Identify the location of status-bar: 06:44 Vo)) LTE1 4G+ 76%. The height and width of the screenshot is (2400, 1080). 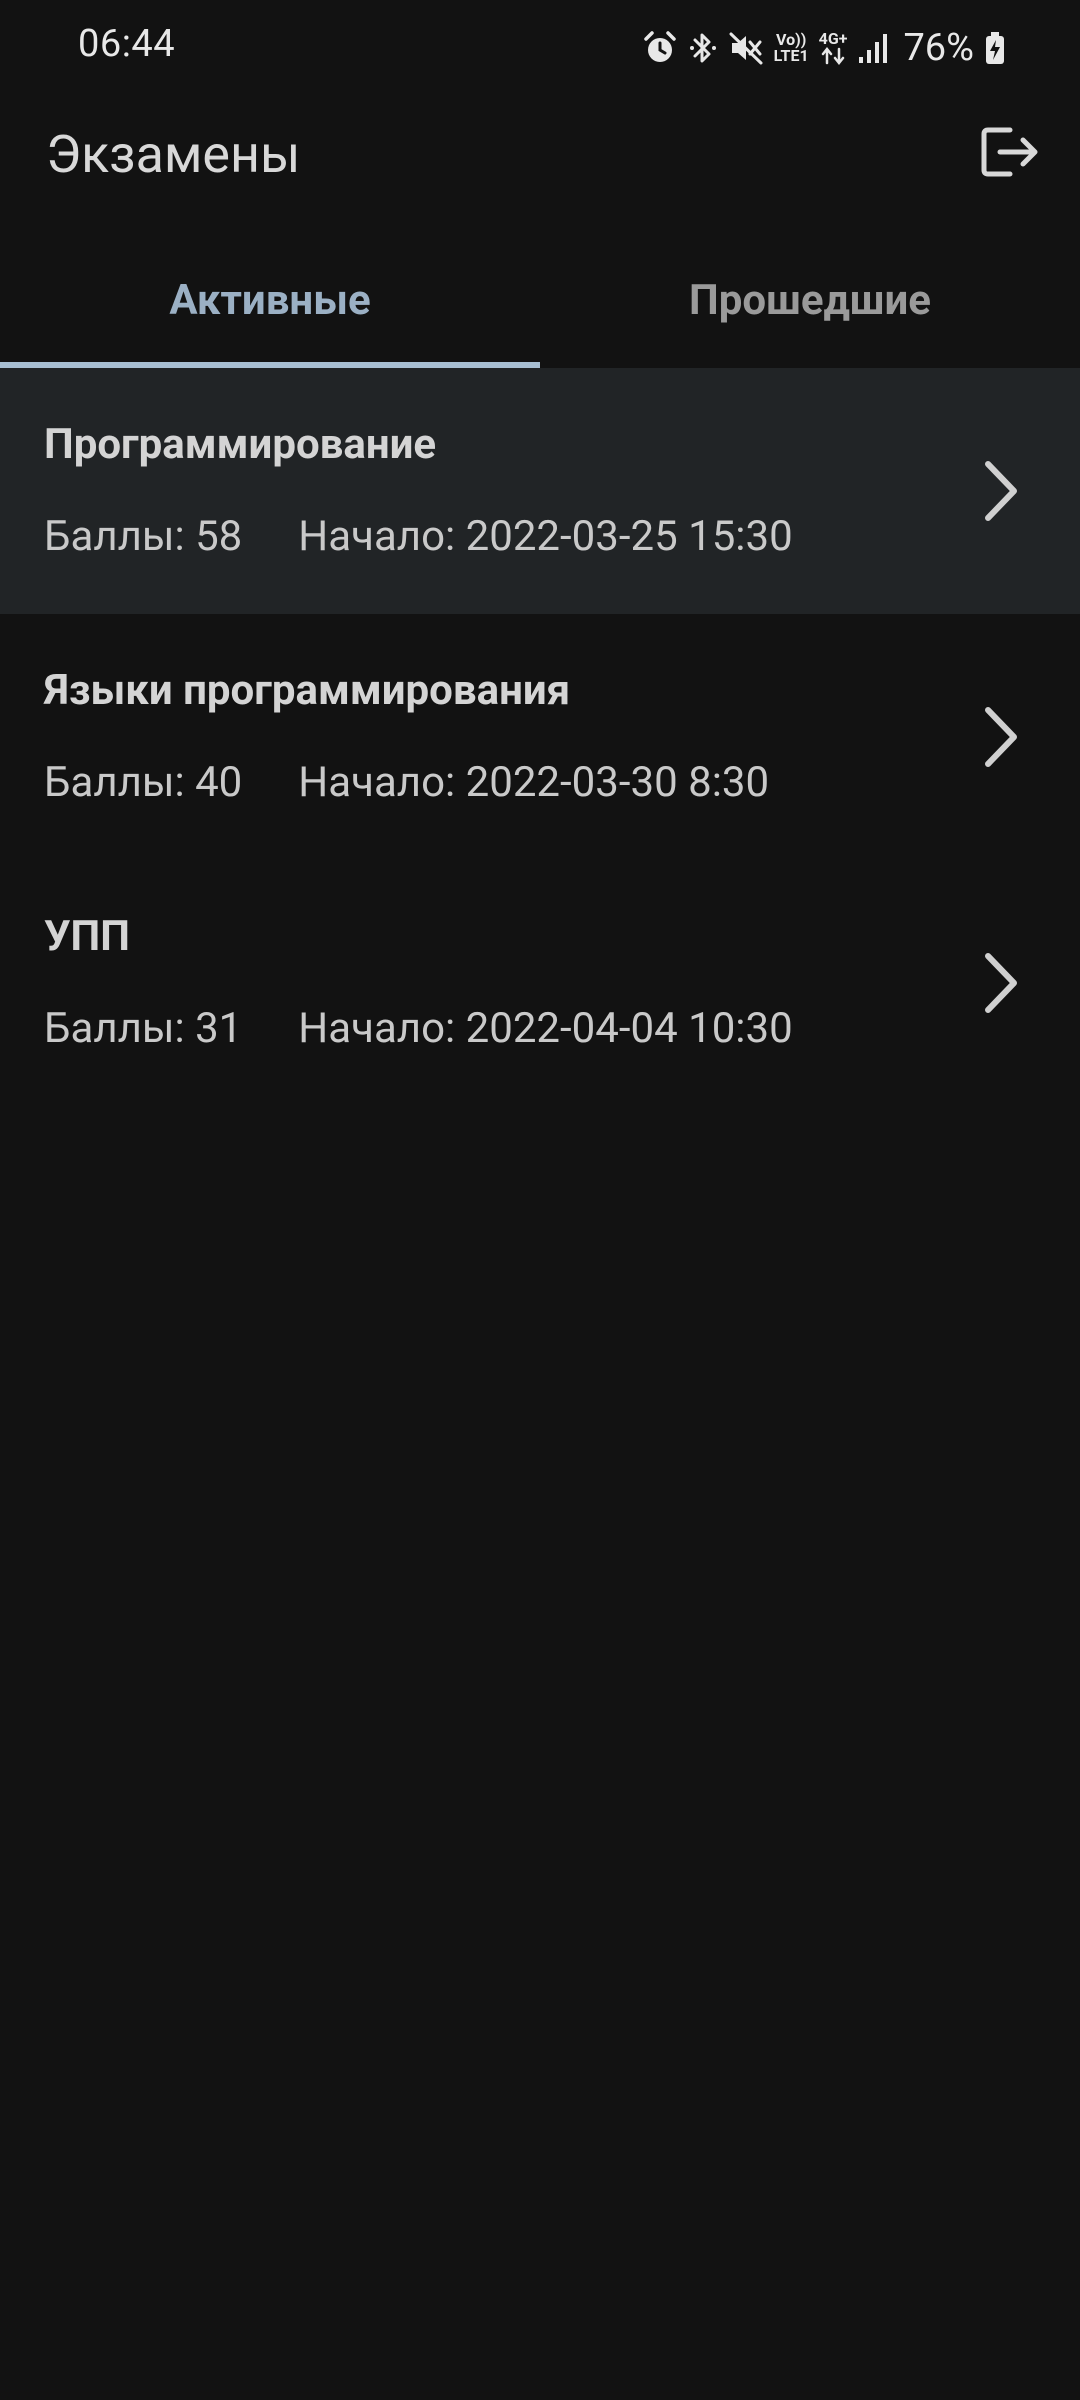
(540, 48).